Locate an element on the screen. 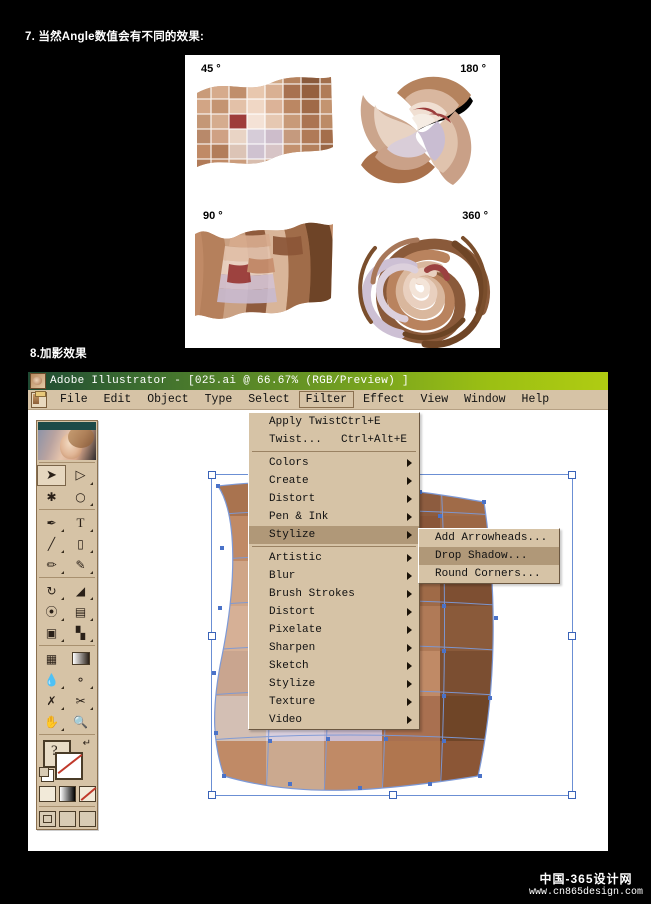  selection-arrow-tool: ➤ is located at coordinates (51, 475).